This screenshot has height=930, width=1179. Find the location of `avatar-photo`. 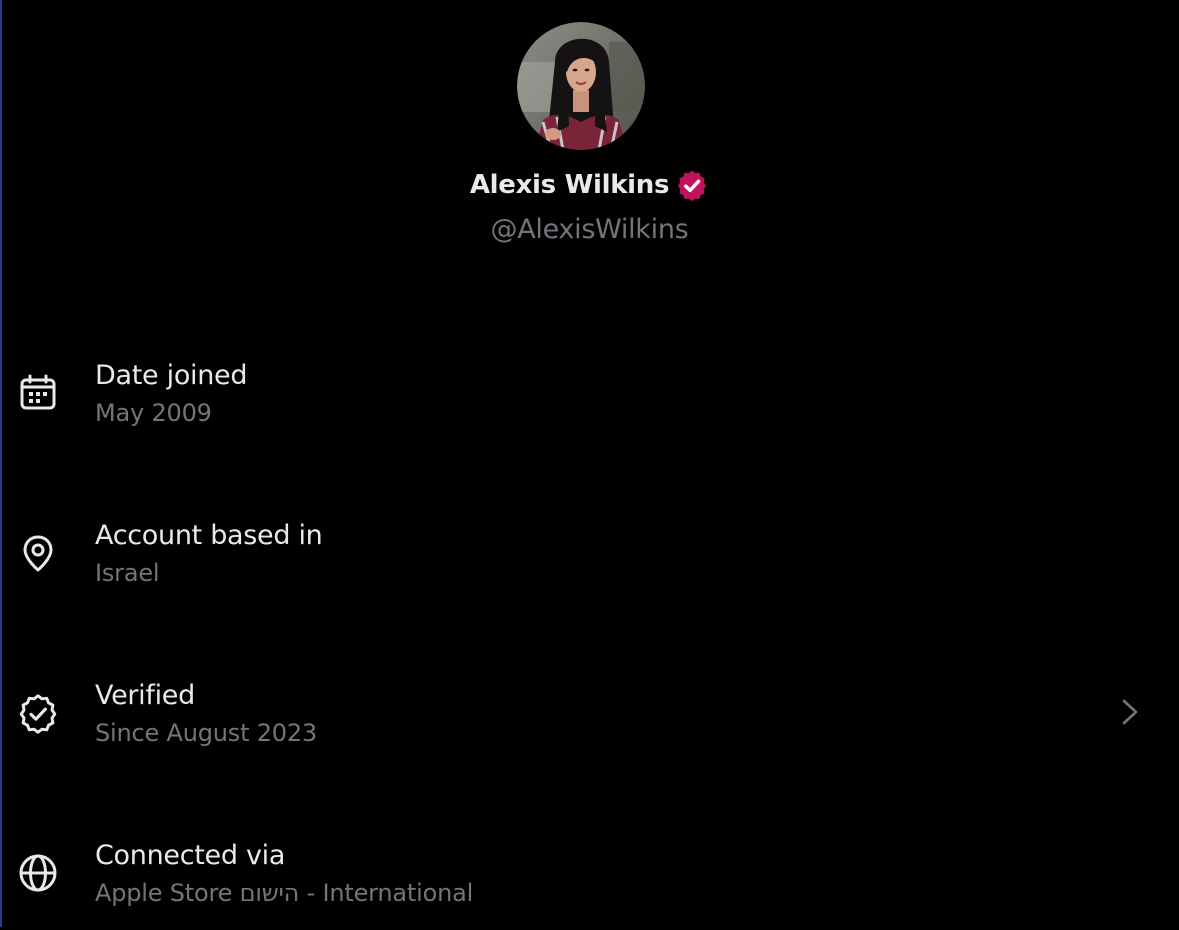

avatar-photo is located at coordinates (581, 86).